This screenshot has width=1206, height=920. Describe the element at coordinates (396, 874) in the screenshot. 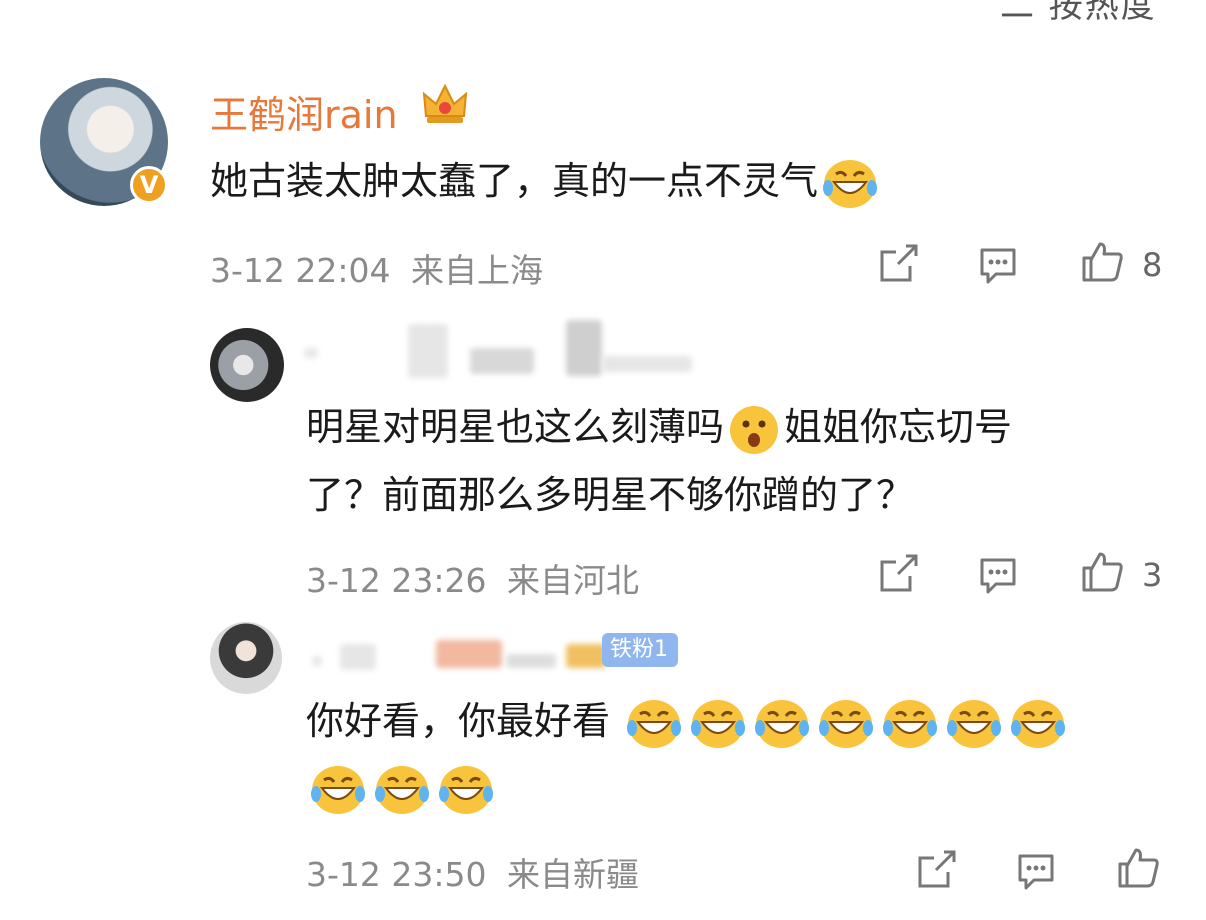

I see `reply-time: 3-12 23:50` at that location.